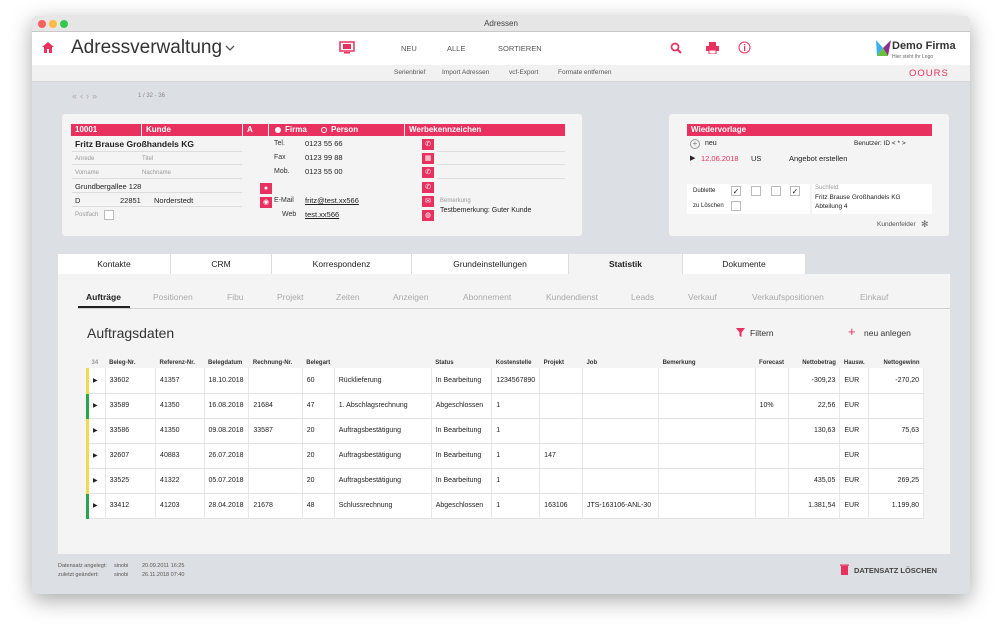 This screenshot has width=1000, height=639. I want to click on col-kostenstelle: Kostenstelle, so click(516, 363).